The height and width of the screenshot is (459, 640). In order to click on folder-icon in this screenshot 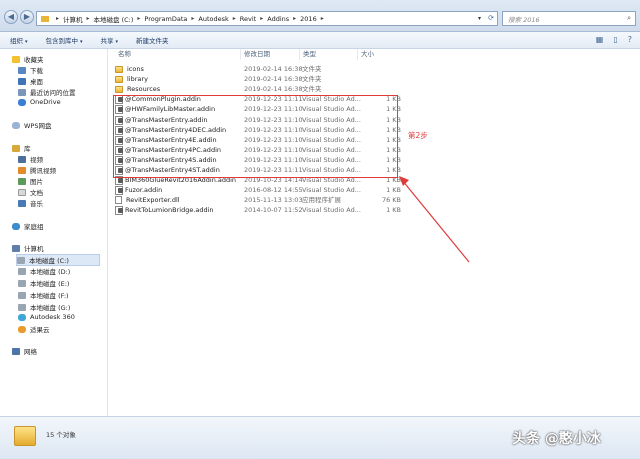, I will do `click(25, 436)`.